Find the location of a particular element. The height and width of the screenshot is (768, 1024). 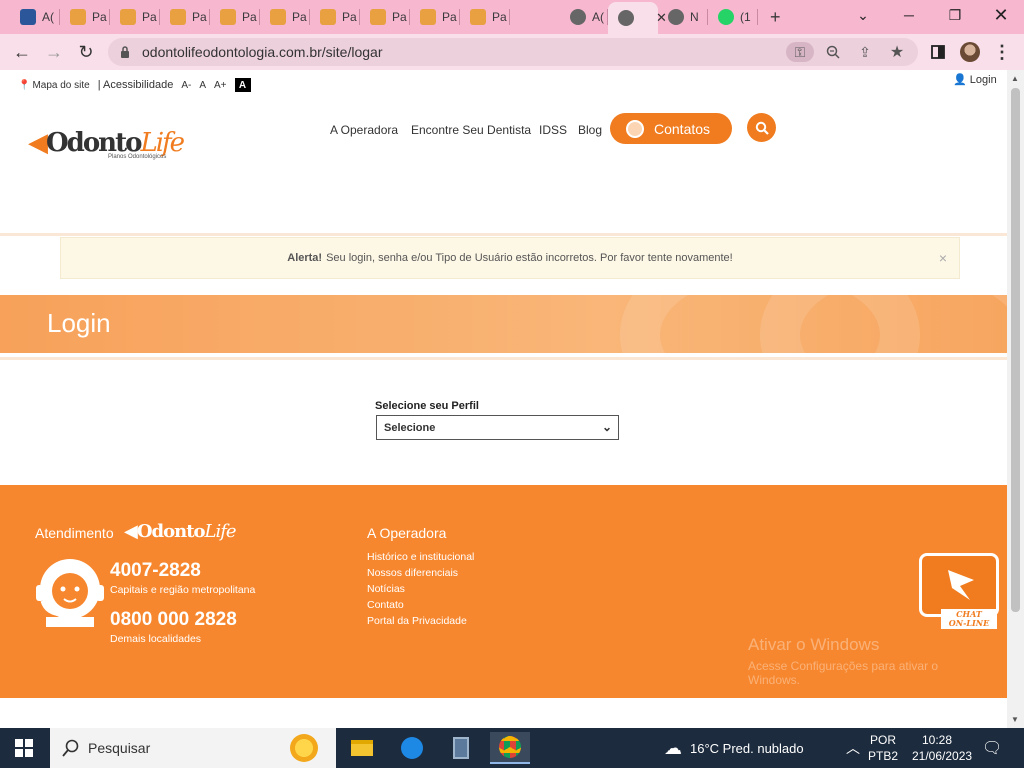

page-scrollbar: ▲ ▼ is located at coordinates (1015, 399).